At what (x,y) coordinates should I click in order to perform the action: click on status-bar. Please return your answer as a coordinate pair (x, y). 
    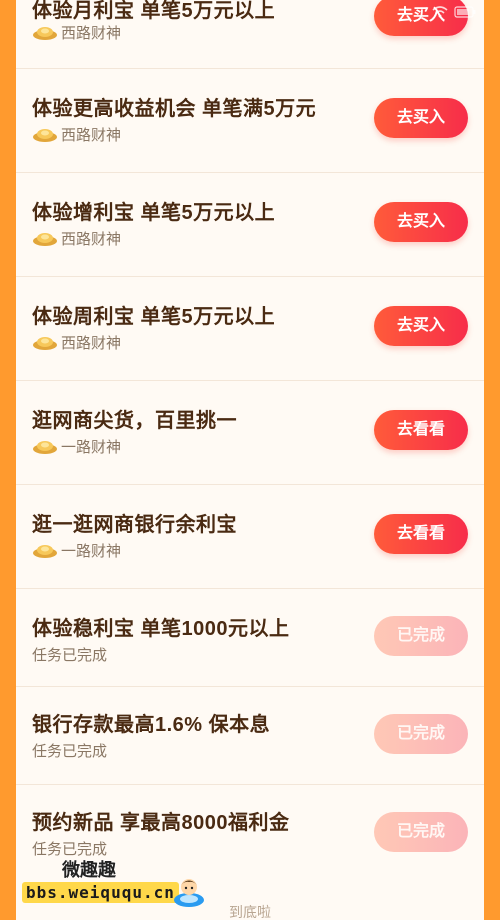
    Looking at the image, I should click on (454, 13).